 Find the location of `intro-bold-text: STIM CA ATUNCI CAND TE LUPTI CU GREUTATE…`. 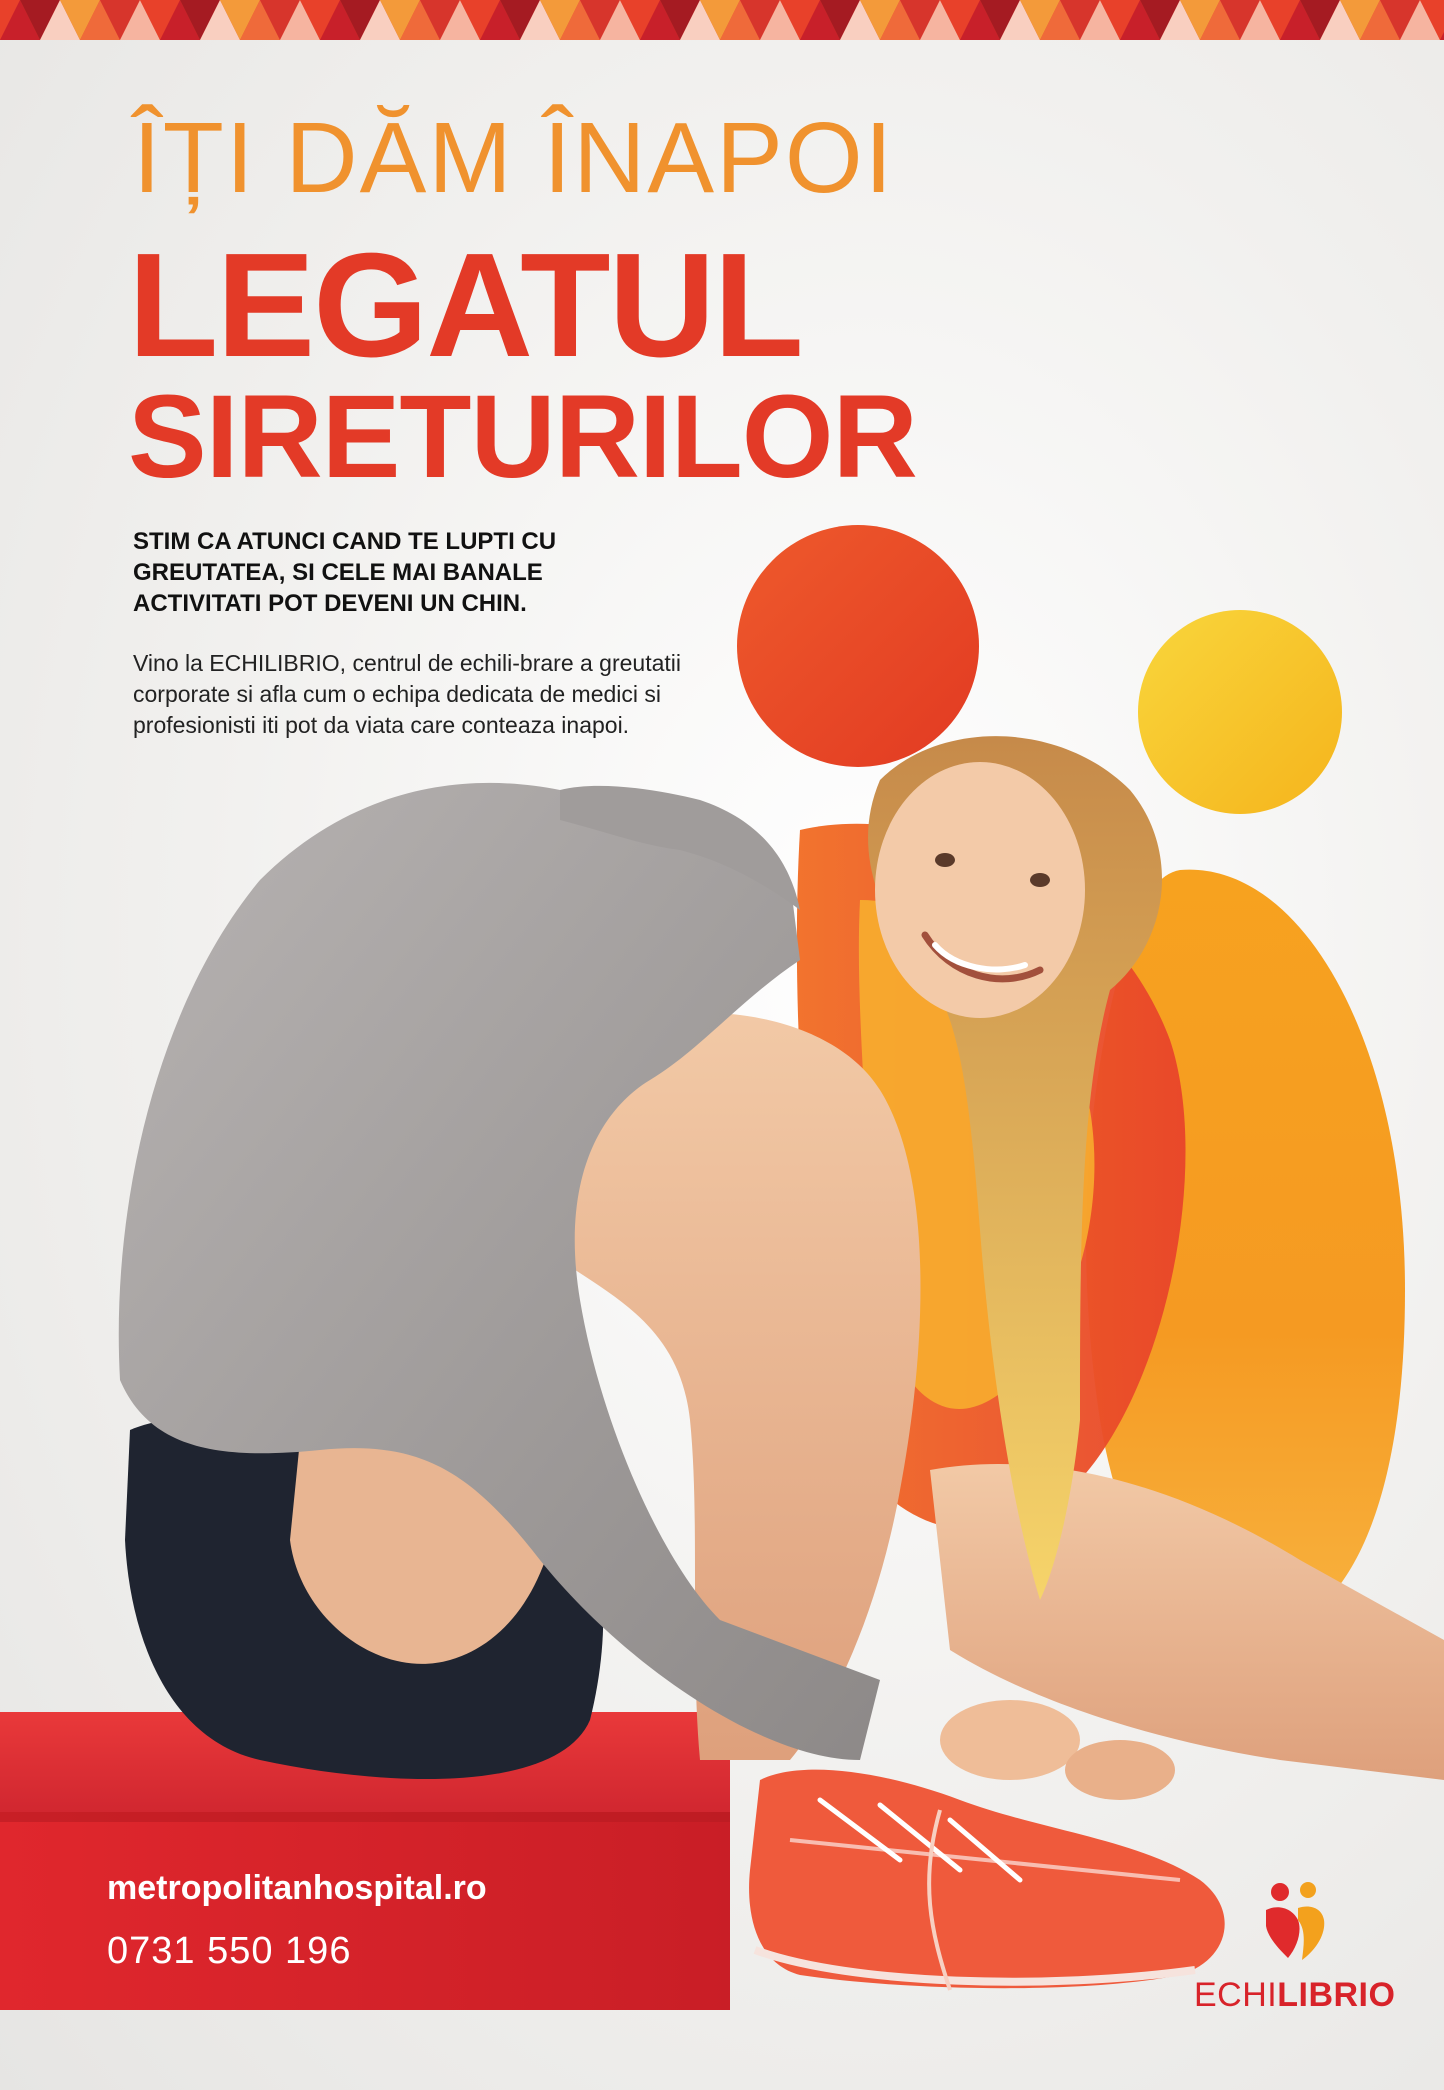

intro-bold-text: STIM CA ATUNCI CAND TE LUPTI CU GREUTATE… is located at coordinates (345, 572).